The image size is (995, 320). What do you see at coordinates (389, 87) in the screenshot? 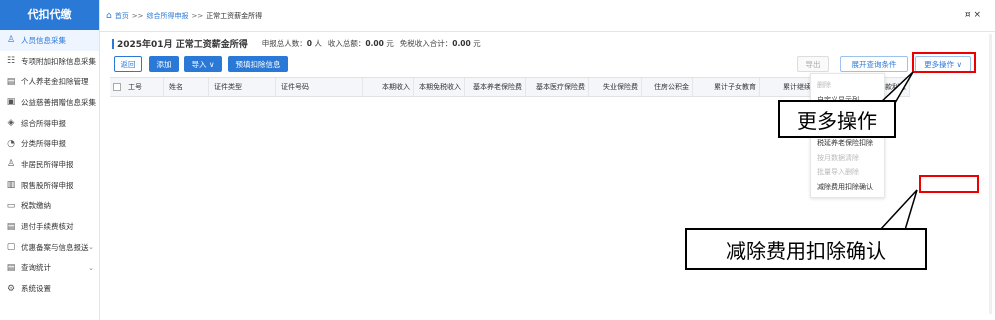
I see `column-header: 本期收入` at bounding box center [389, 87].